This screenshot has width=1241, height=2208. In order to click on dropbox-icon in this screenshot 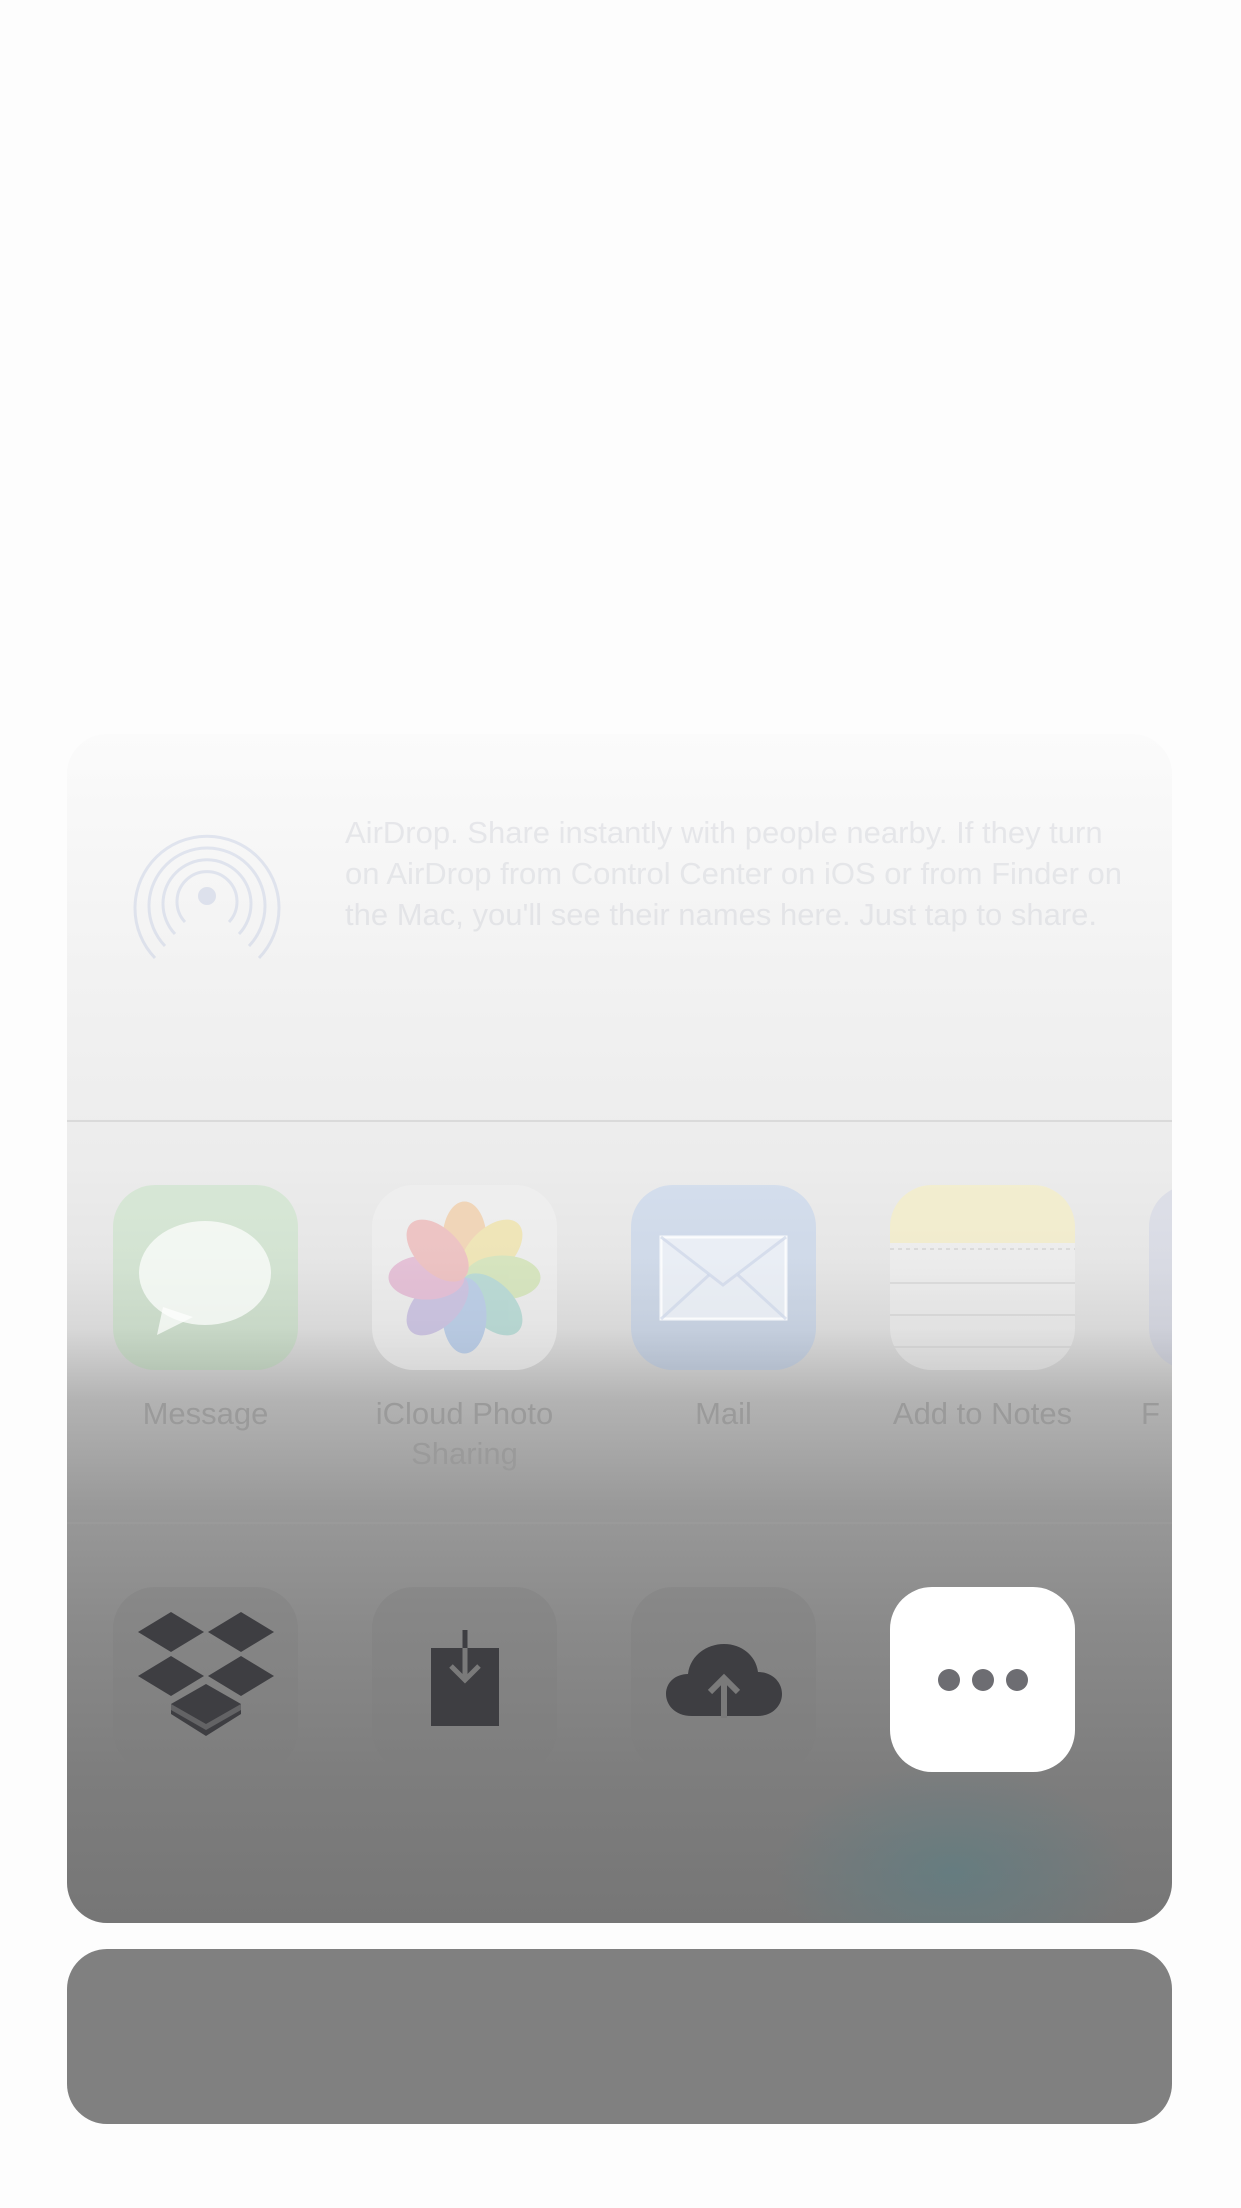, I will do `click(206, 1680)`.